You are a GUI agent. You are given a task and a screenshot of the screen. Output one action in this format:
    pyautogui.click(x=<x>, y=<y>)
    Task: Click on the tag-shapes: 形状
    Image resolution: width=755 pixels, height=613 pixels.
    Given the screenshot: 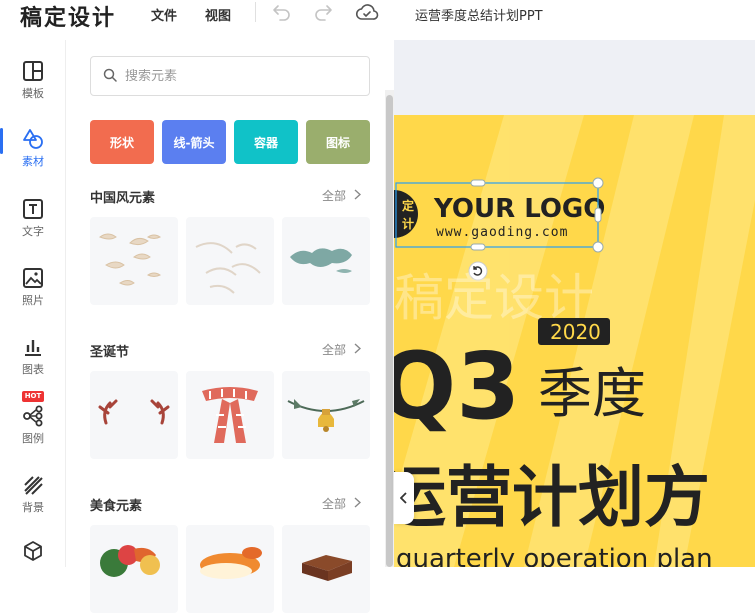 What is the action you would take?
    pyautogui.click(x=122, y=142)
    